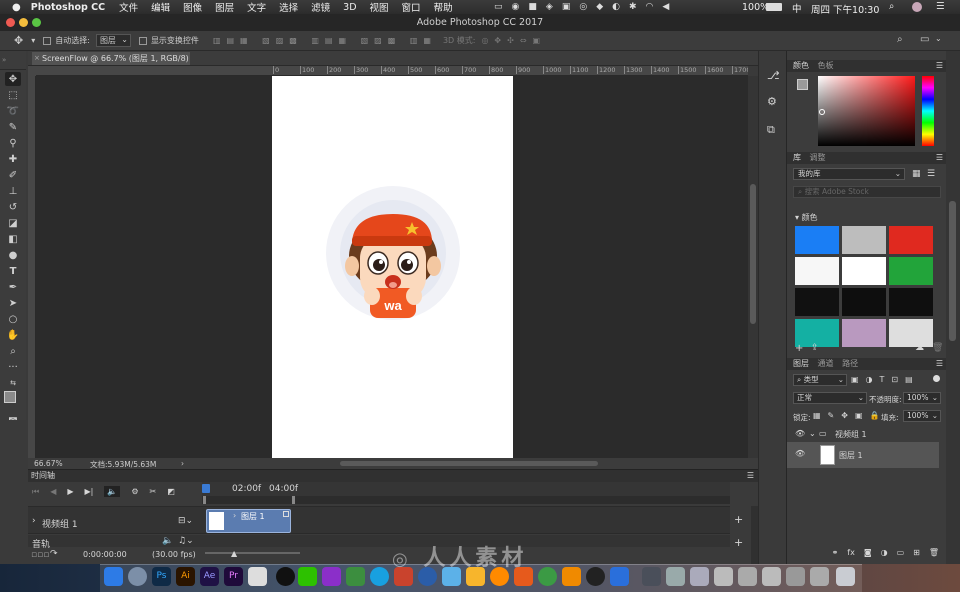  Describe the element at coordinates (113, 40) in the screenshot. I see `auto-select-dropdown: 图层 ⌄` at that location.